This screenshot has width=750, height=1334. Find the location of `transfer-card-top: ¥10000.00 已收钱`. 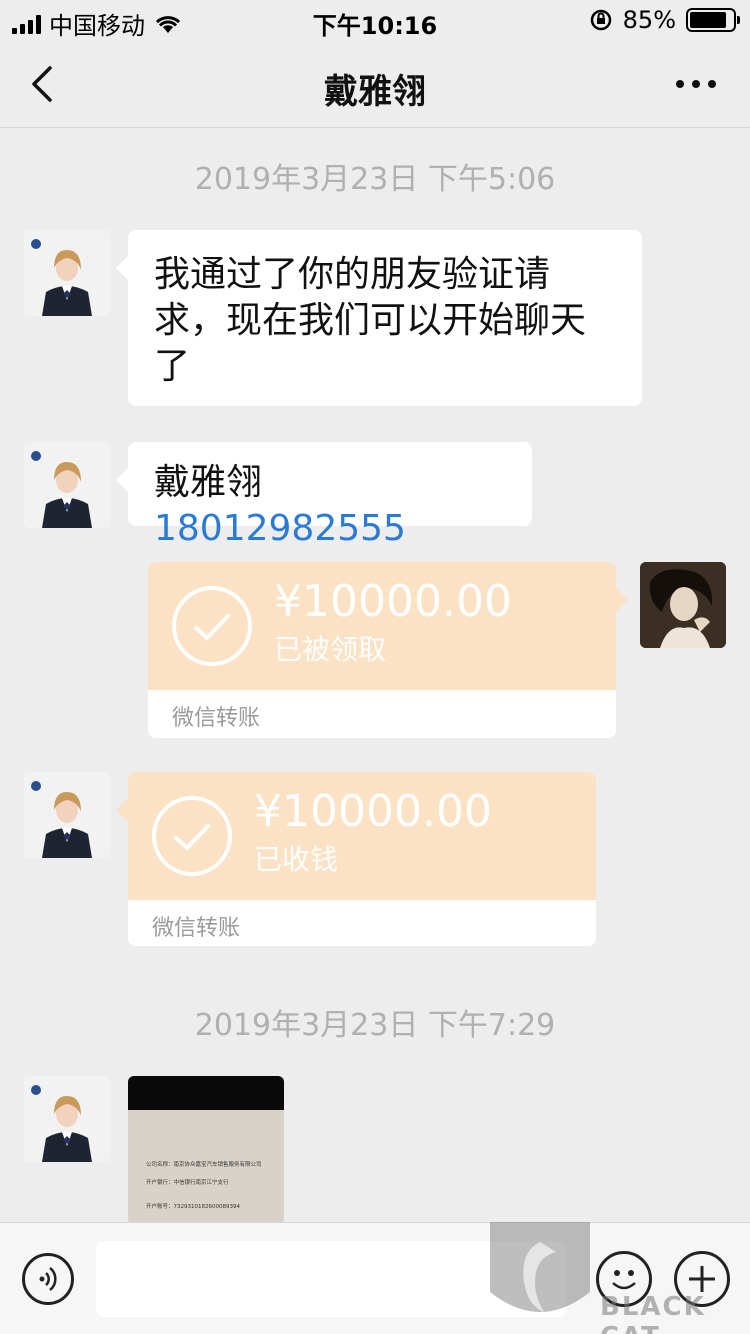

transfer-card-top: ¥10000.00 已收钱 is located at coordinates (362, 836).